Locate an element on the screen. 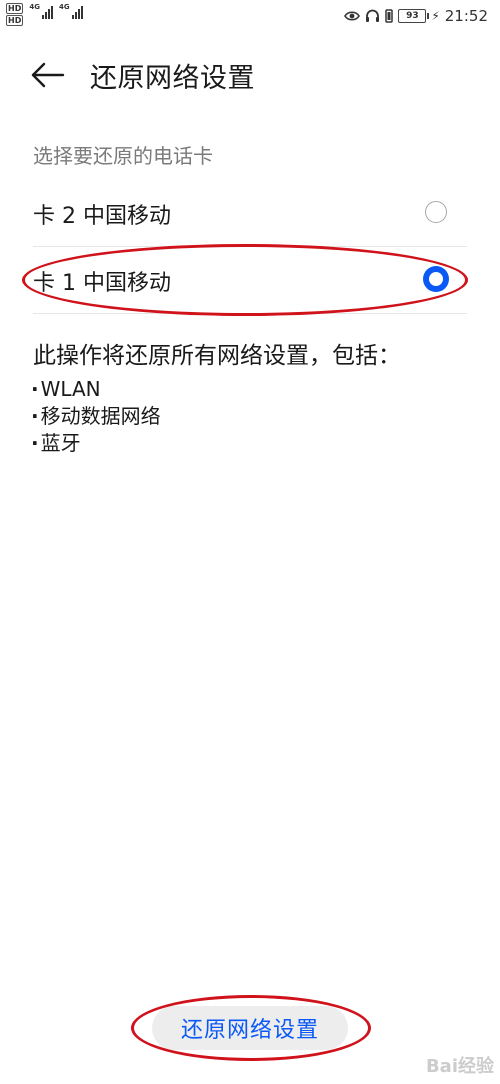 This screenshot has width=500, height=1084. watermark: Bai经验 is located at coordinates (459, 1066).